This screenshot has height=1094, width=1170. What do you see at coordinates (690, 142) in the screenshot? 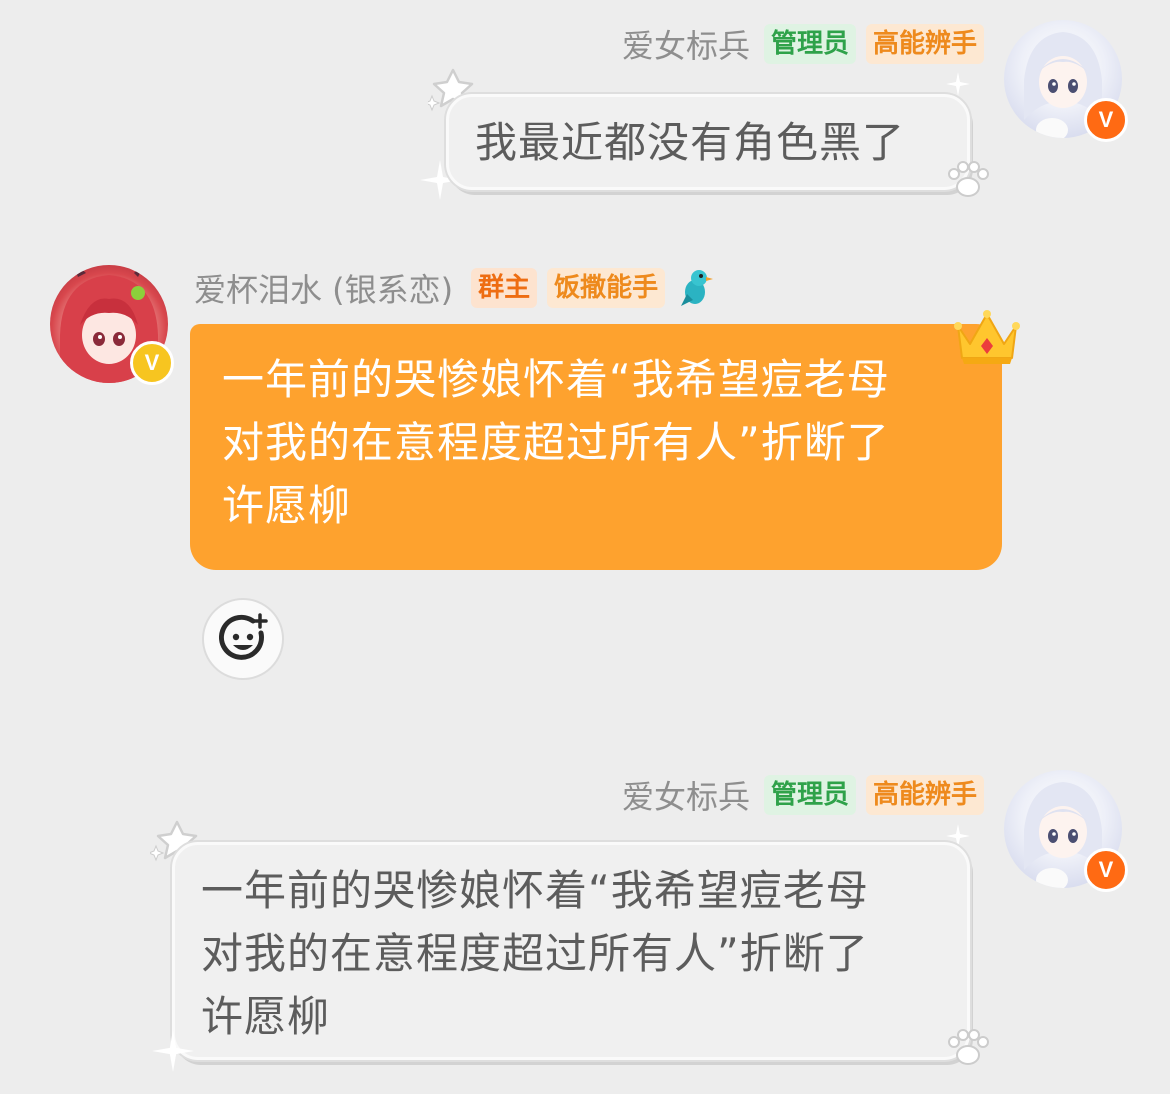
I see `message-text: 我最近都没有角色黑了` at bounding box center [690, 142].